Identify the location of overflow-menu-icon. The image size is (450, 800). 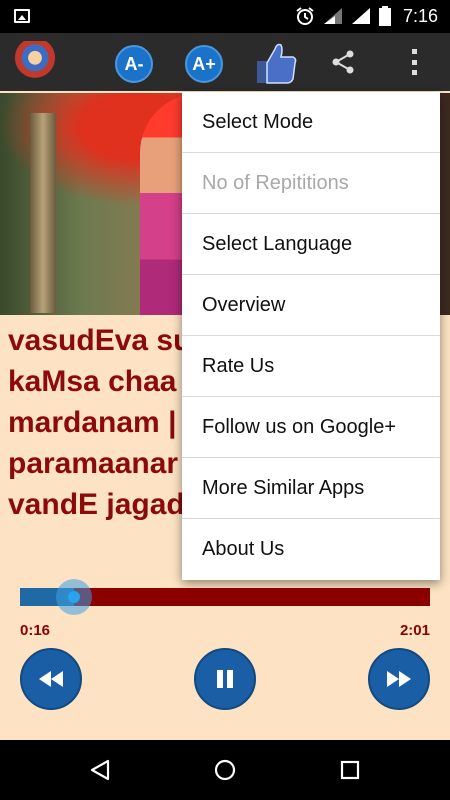
(414, 62).